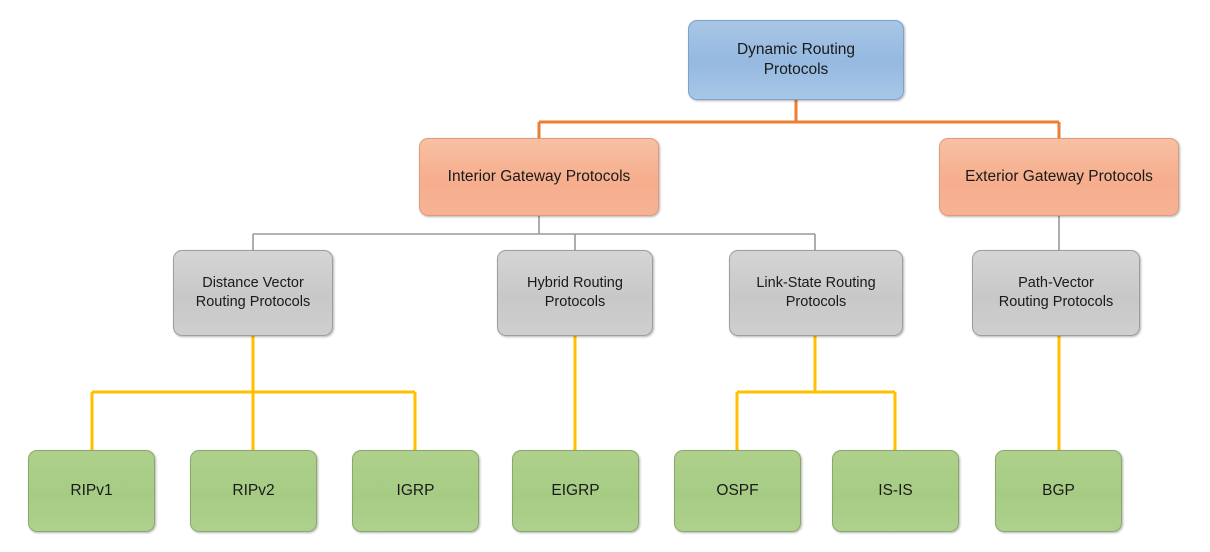 The image size is (1210, 552). I want to click on node-ospf: OSPF, so click(737, 491).